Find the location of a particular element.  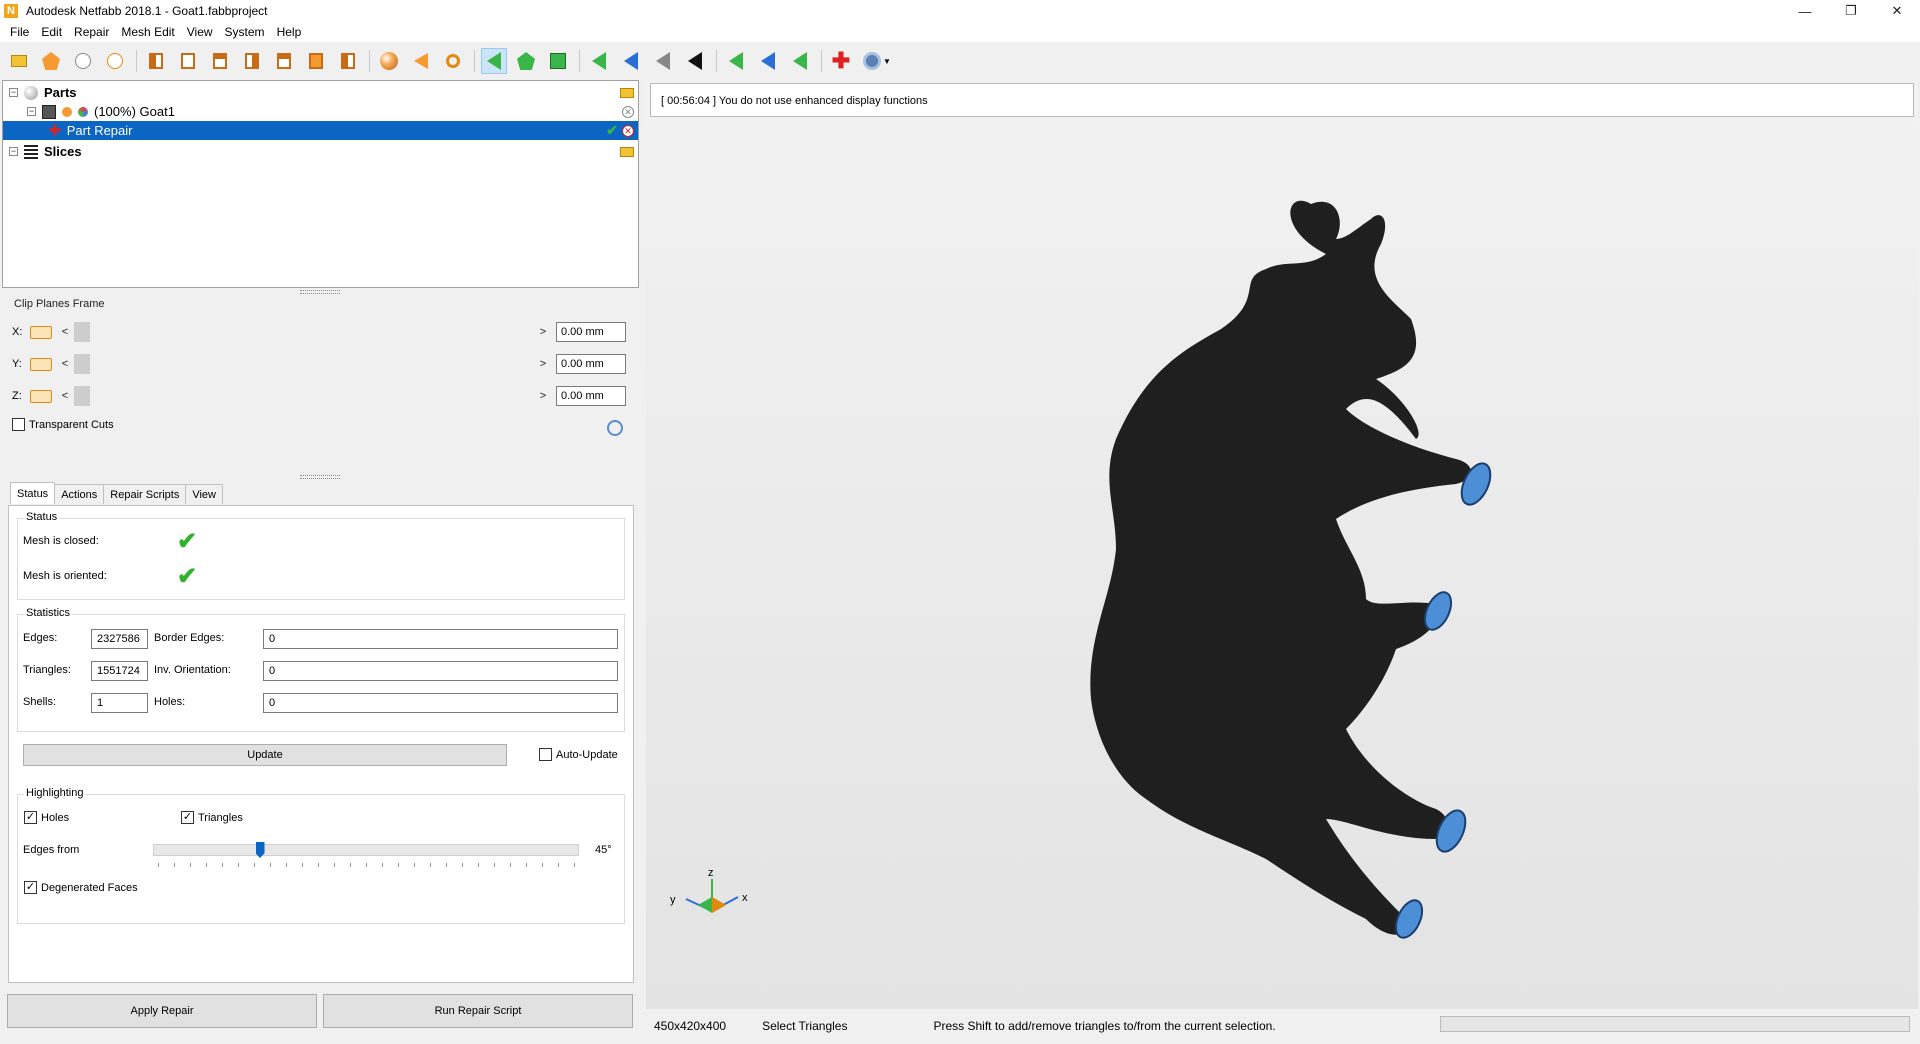

clip-slider-z is located at coordinates (304, 396).